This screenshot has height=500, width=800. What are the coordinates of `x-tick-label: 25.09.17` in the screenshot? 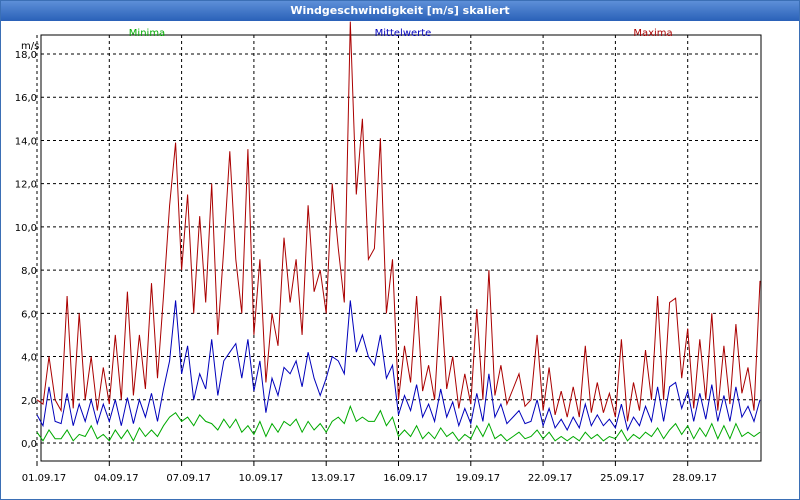 It's located at (622, 478).